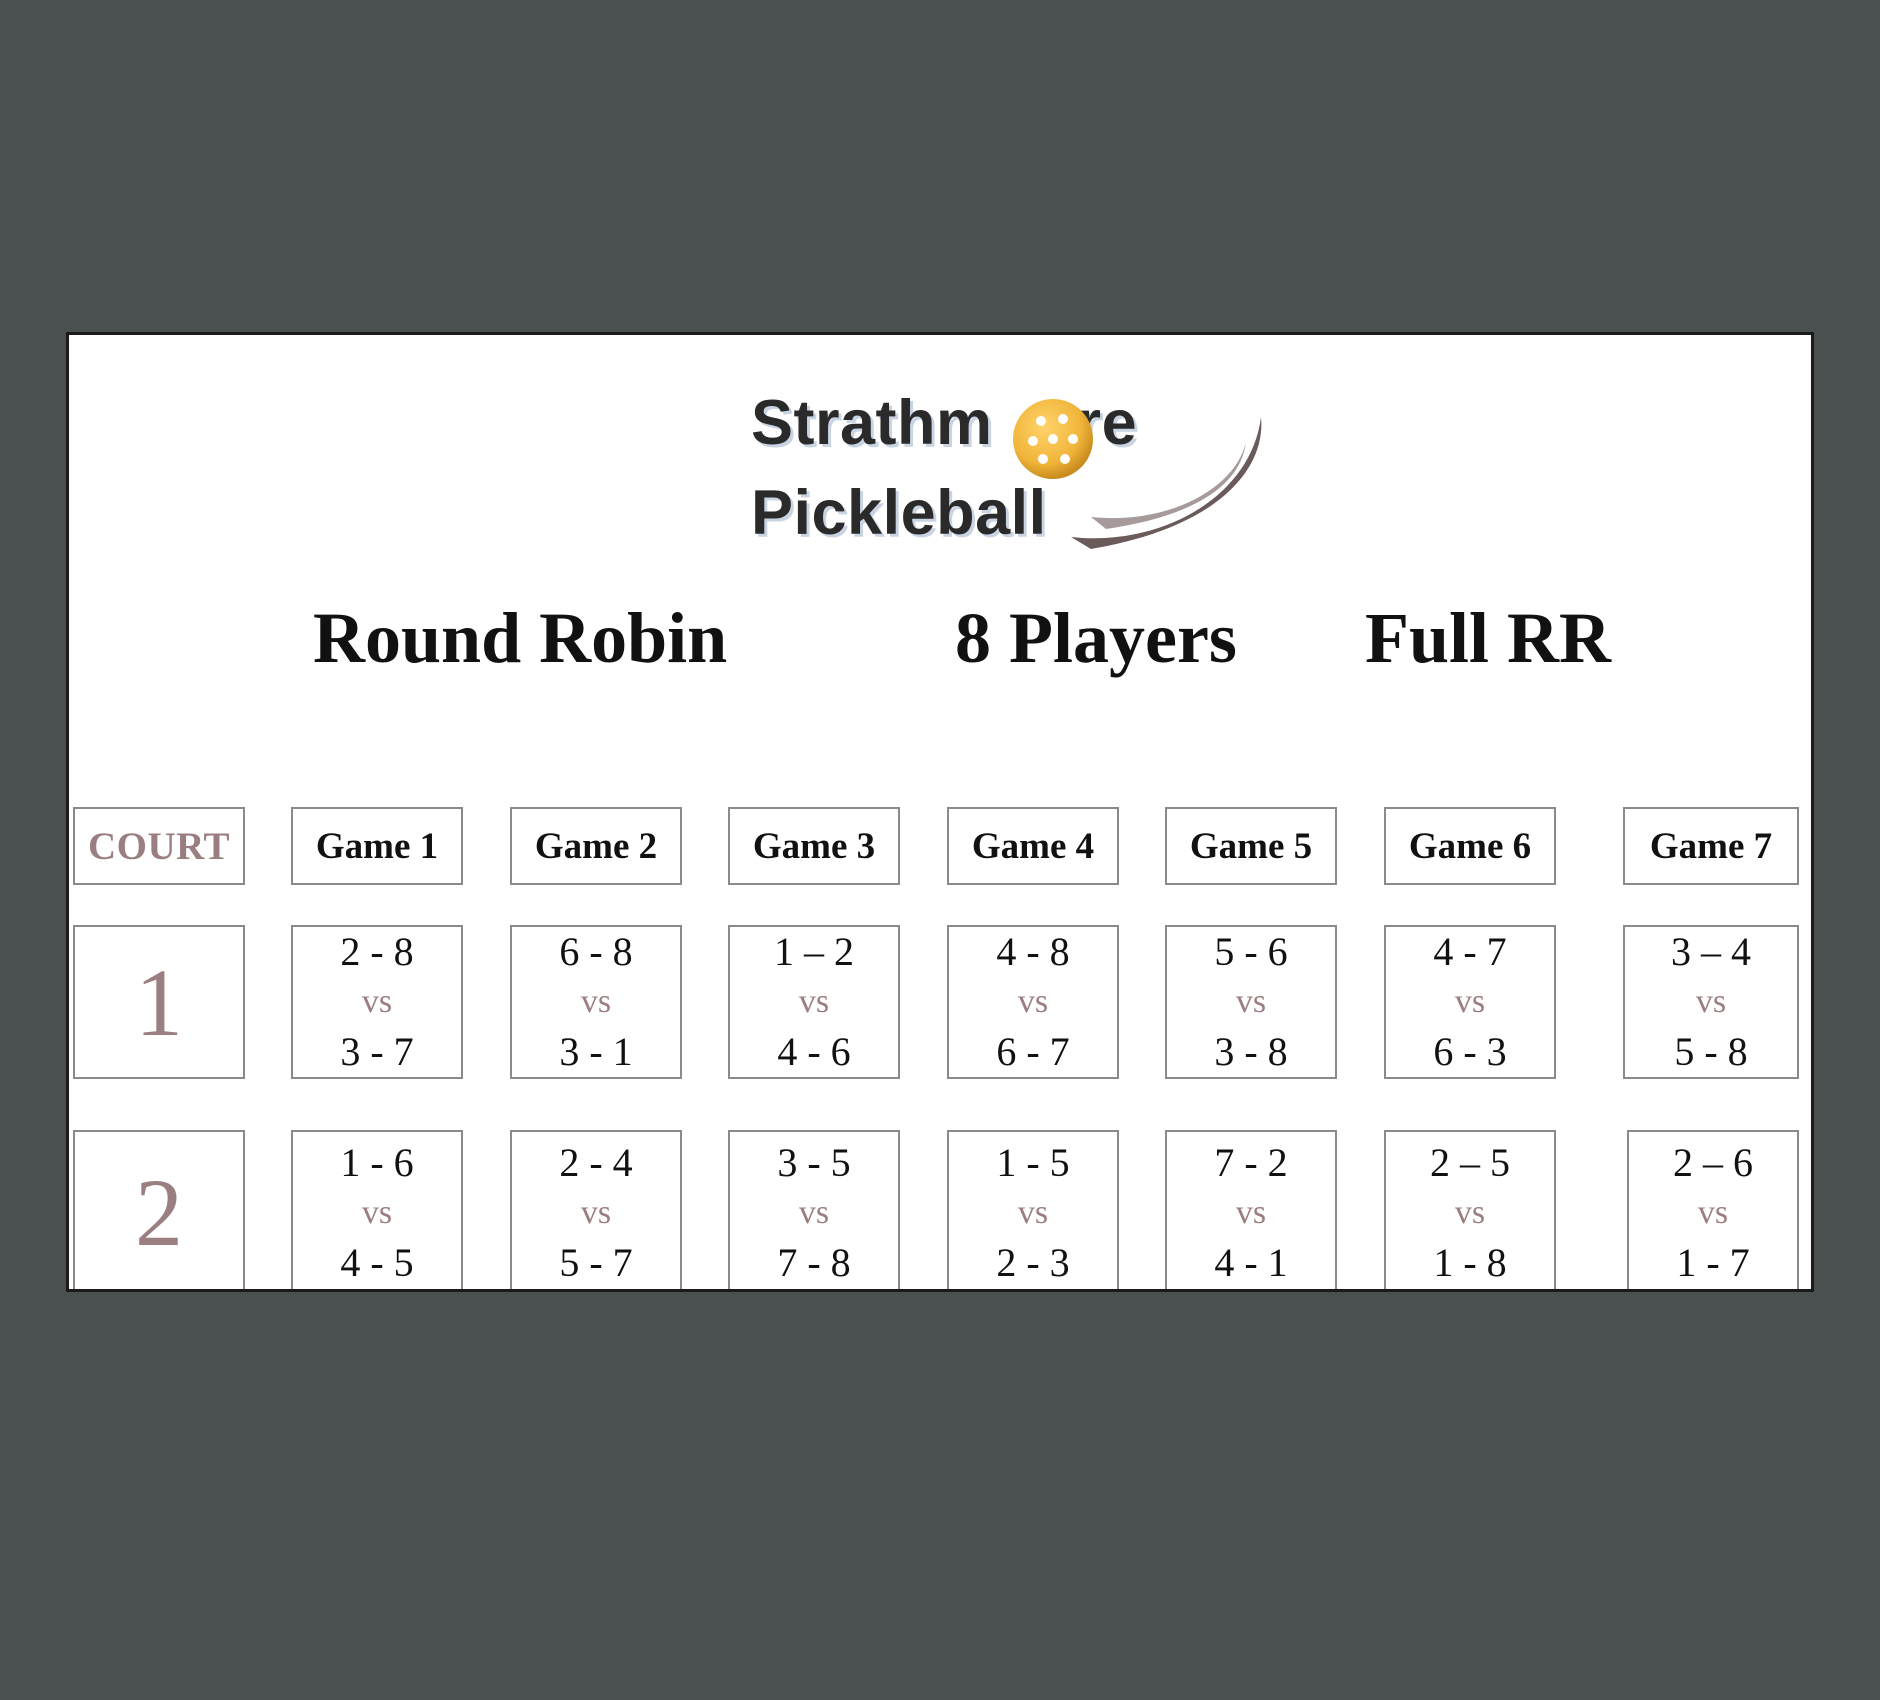 This screenshot has height=1700, width=1880. I want to click on match-cell: 2 - 4 vs 5 - 7, so click(596, 1209).